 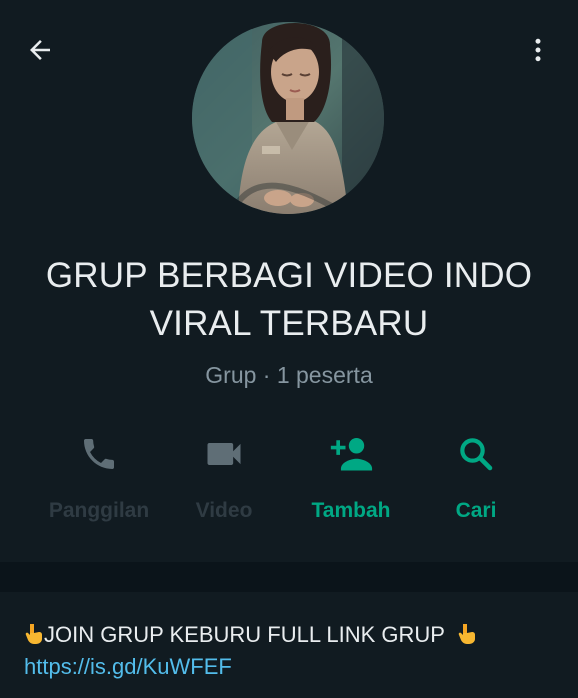 What do you see at coordinates (351, 510) in the screenshot?
I see `add-label: Tambah` at bounding box center [351, 510].